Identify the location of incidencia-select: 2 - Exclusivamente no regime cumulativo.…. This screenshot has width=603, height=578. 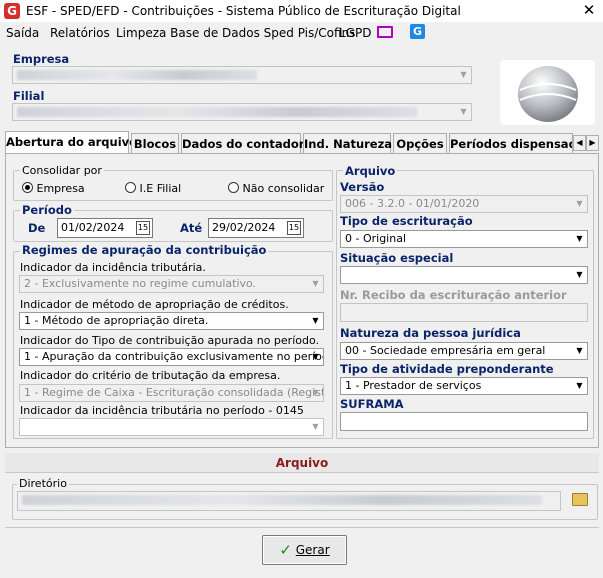
(171, 284).